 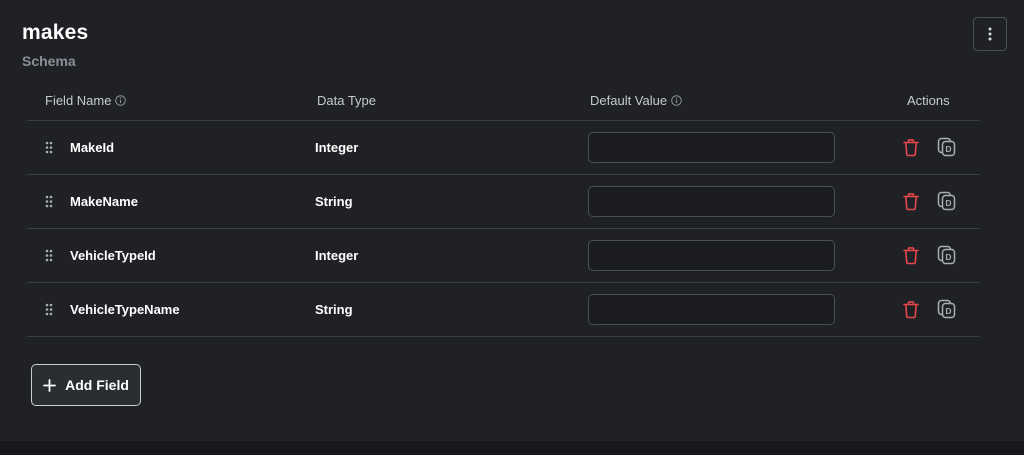 I want to click on field-name: VehicleTypeName, so click(x=125, y=309).